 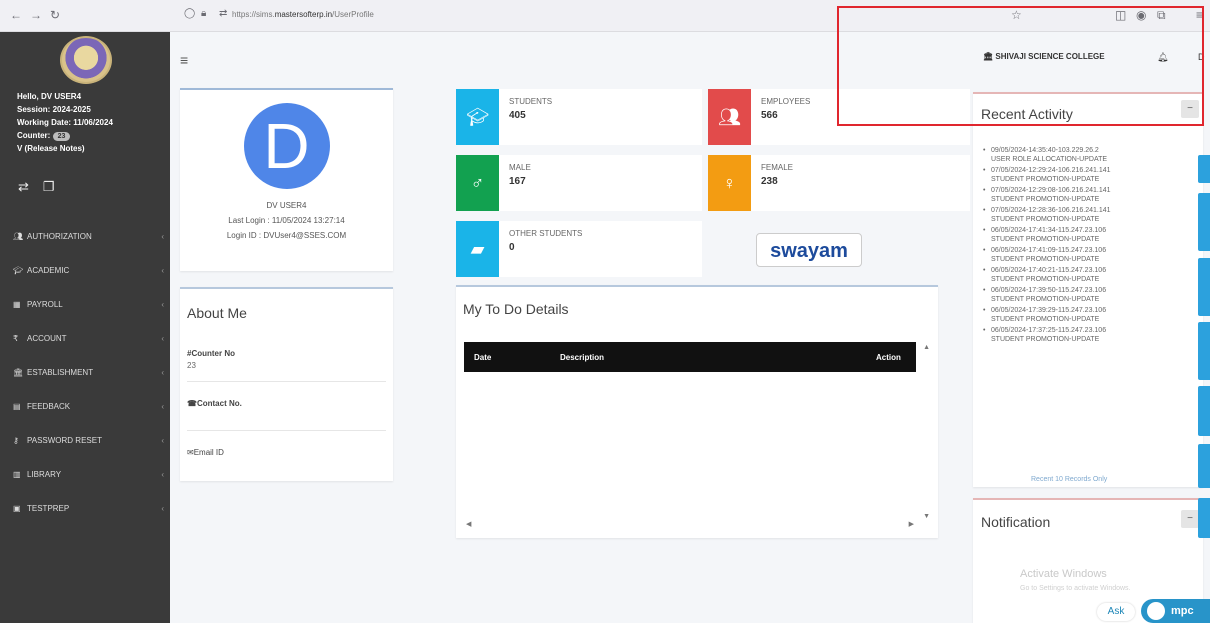 What do you see at coordinates (1045, 150) in the screenshot?
I see `activity-time: 09/05/2024-14:35:40-103.229.26.2` at bounding box center [1045, 150].